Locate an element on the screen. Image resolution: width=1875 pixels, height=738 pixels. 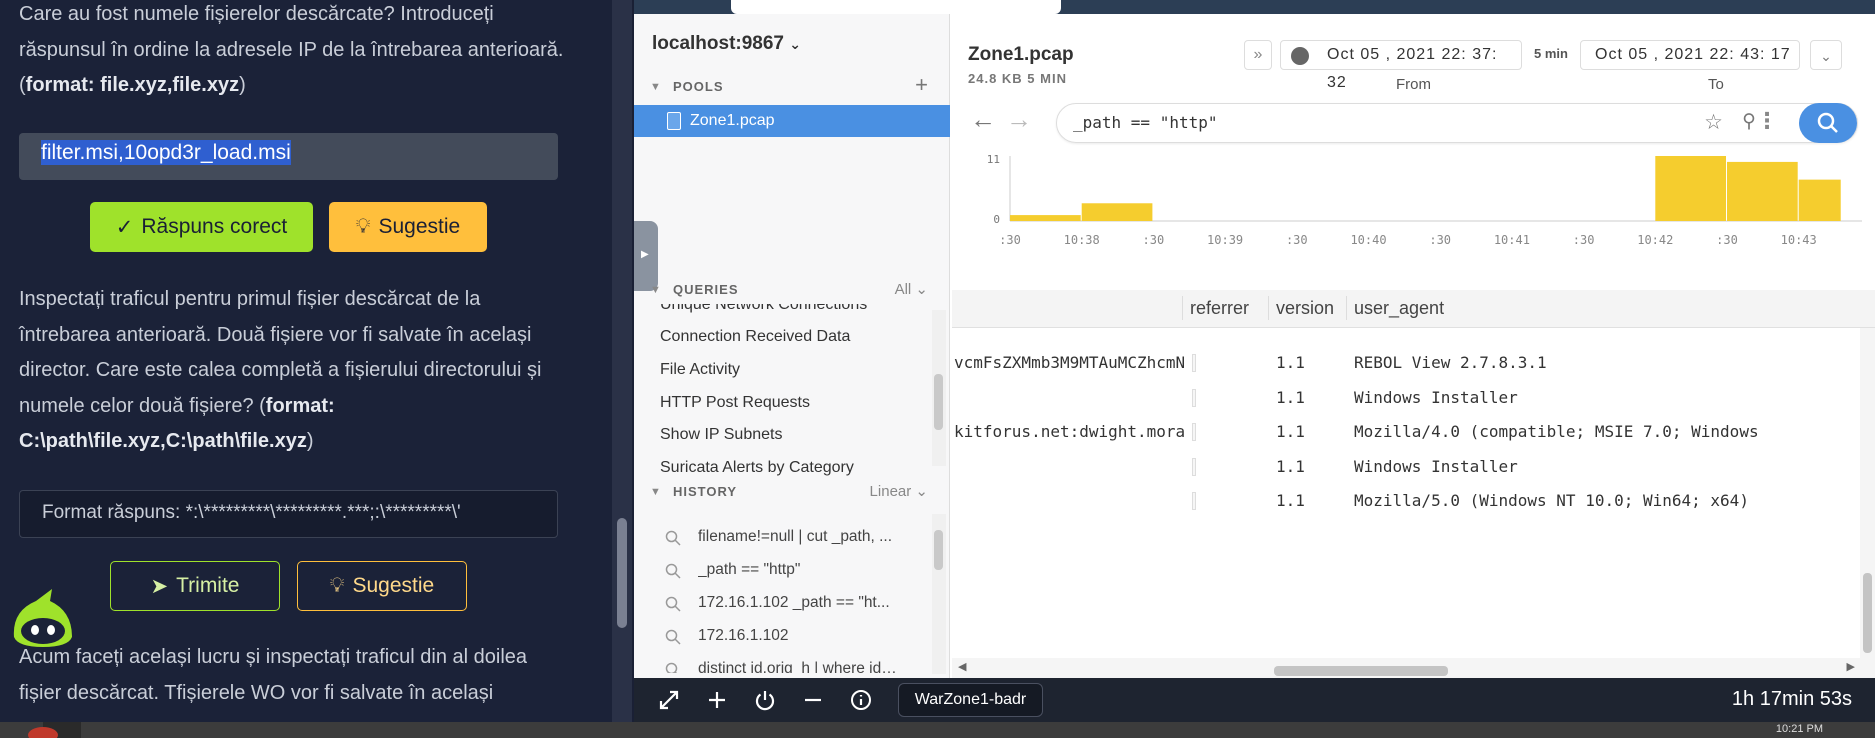
search-button is located at coordinates (1828, 123).